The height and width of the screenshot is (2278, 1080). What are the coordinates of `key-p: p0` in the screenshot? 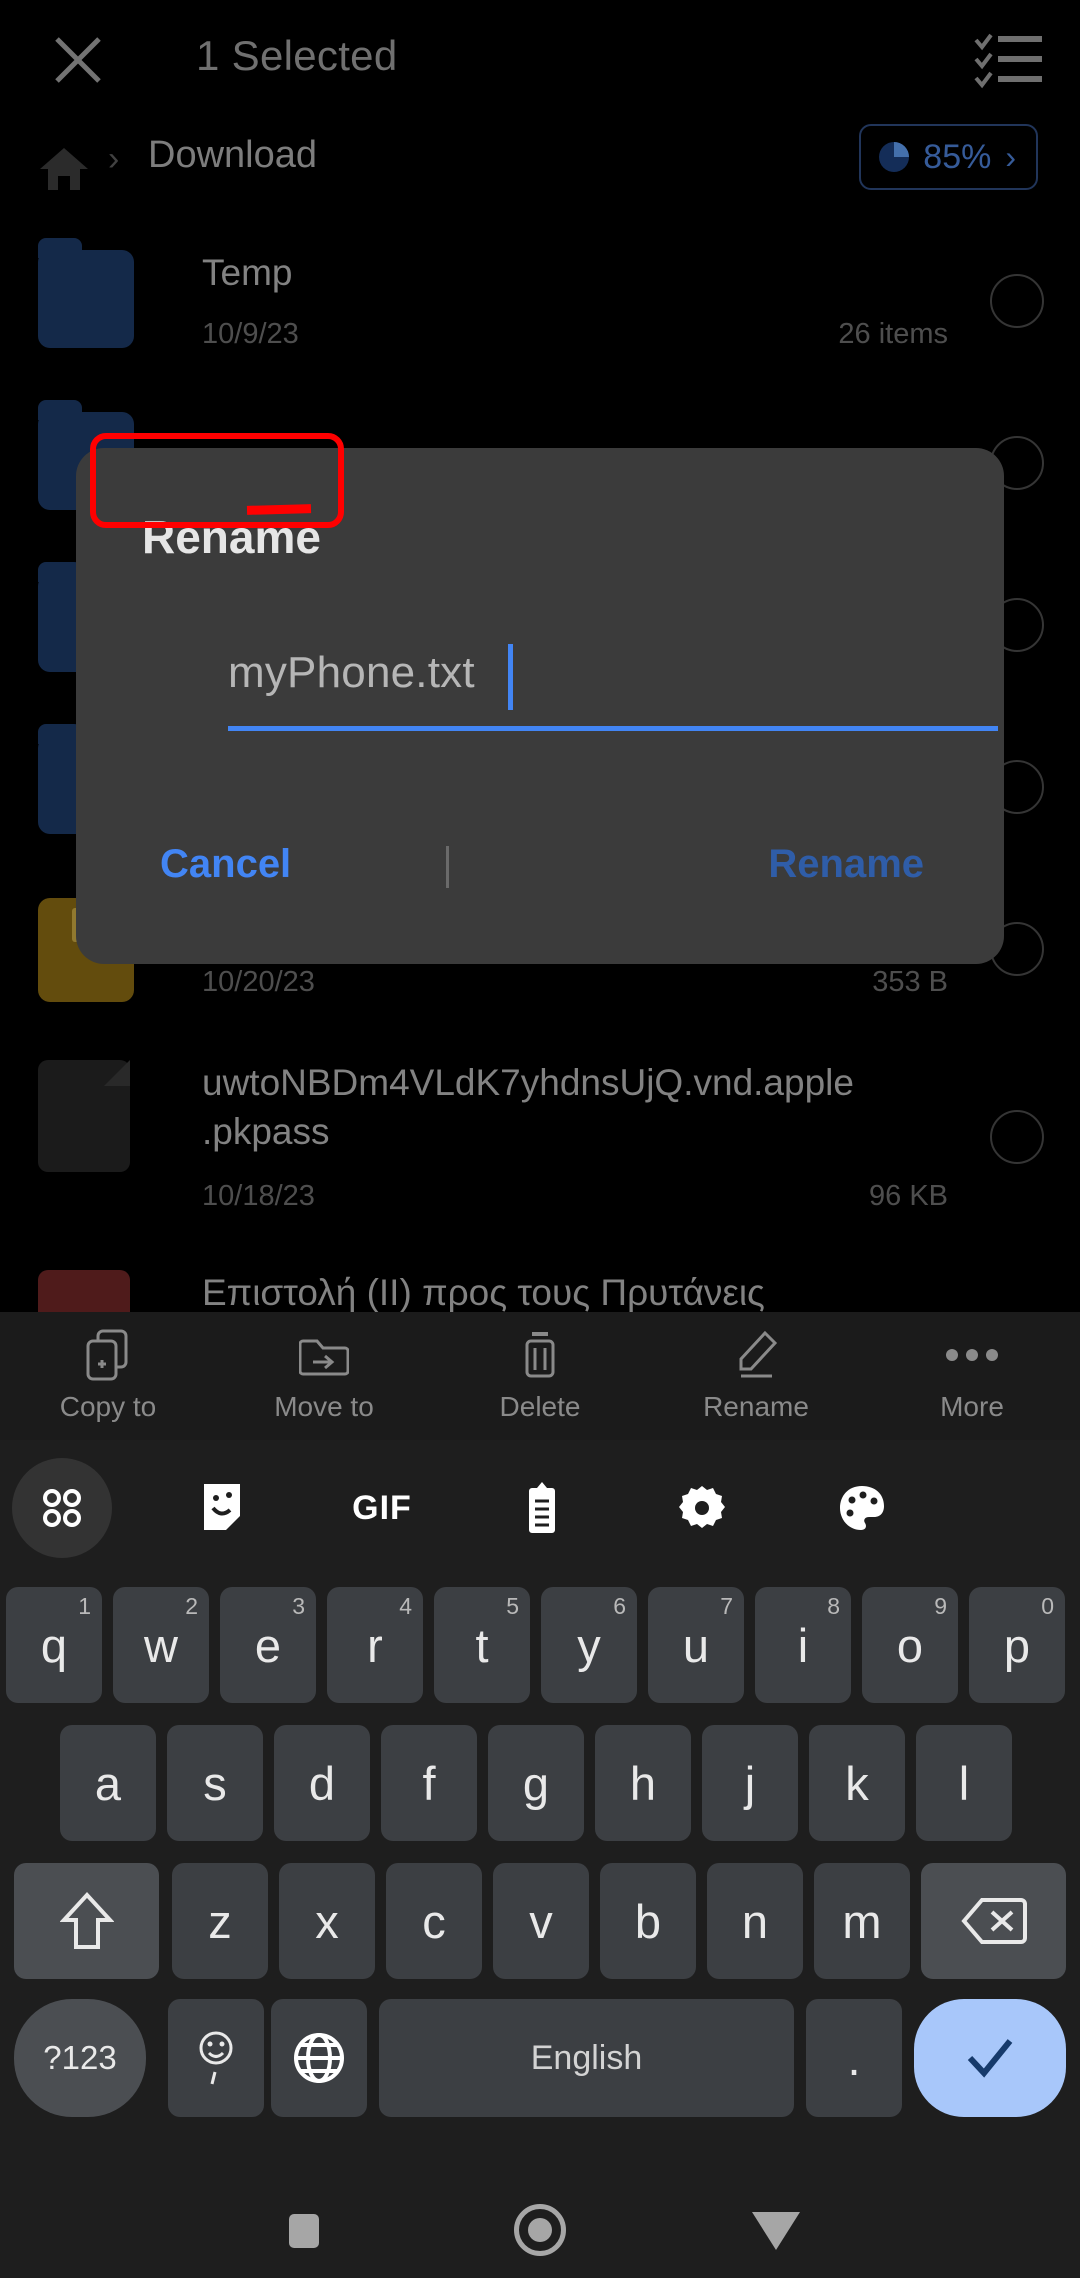 It's located at (1017, 1645).